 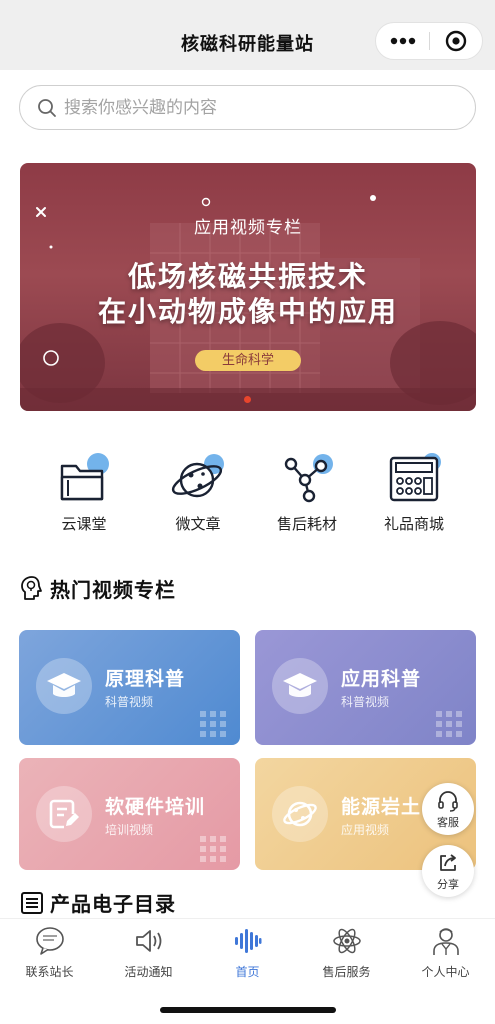 What do you see at coordinates (264, 108) in the screenshot?
I see `search-input` at bounding box center [264, 108].